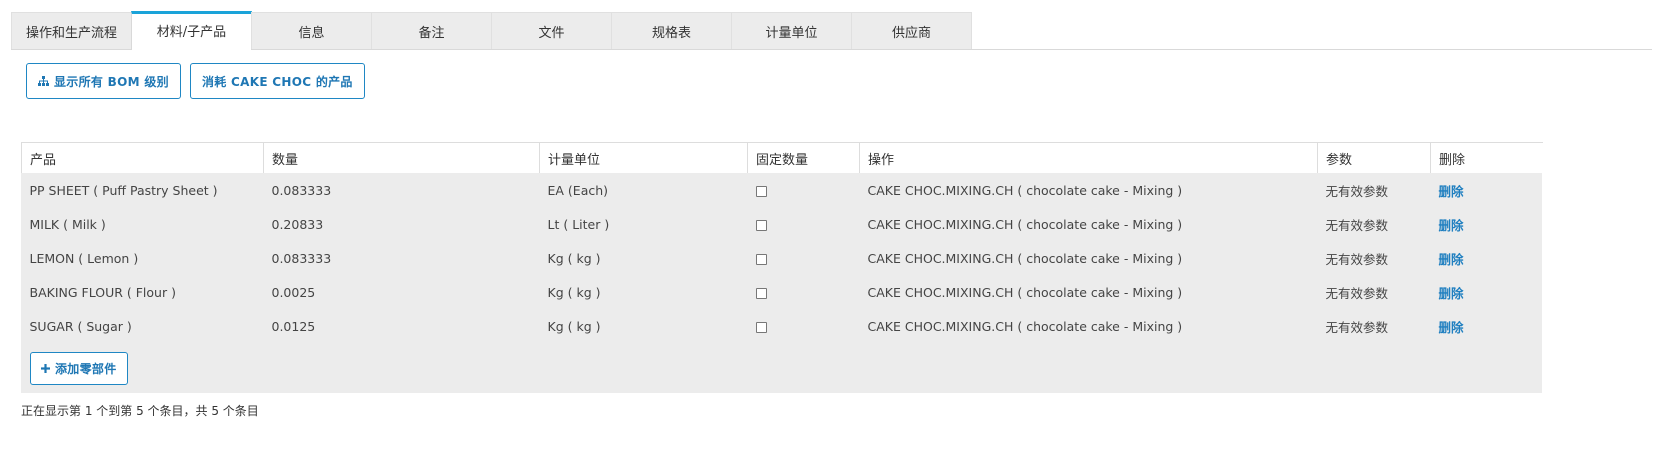  What do you see at coordinates (67, 224) in the screenshot?
I see `product-cell: MILK ( Milk )` at bounding box center [67, 224].